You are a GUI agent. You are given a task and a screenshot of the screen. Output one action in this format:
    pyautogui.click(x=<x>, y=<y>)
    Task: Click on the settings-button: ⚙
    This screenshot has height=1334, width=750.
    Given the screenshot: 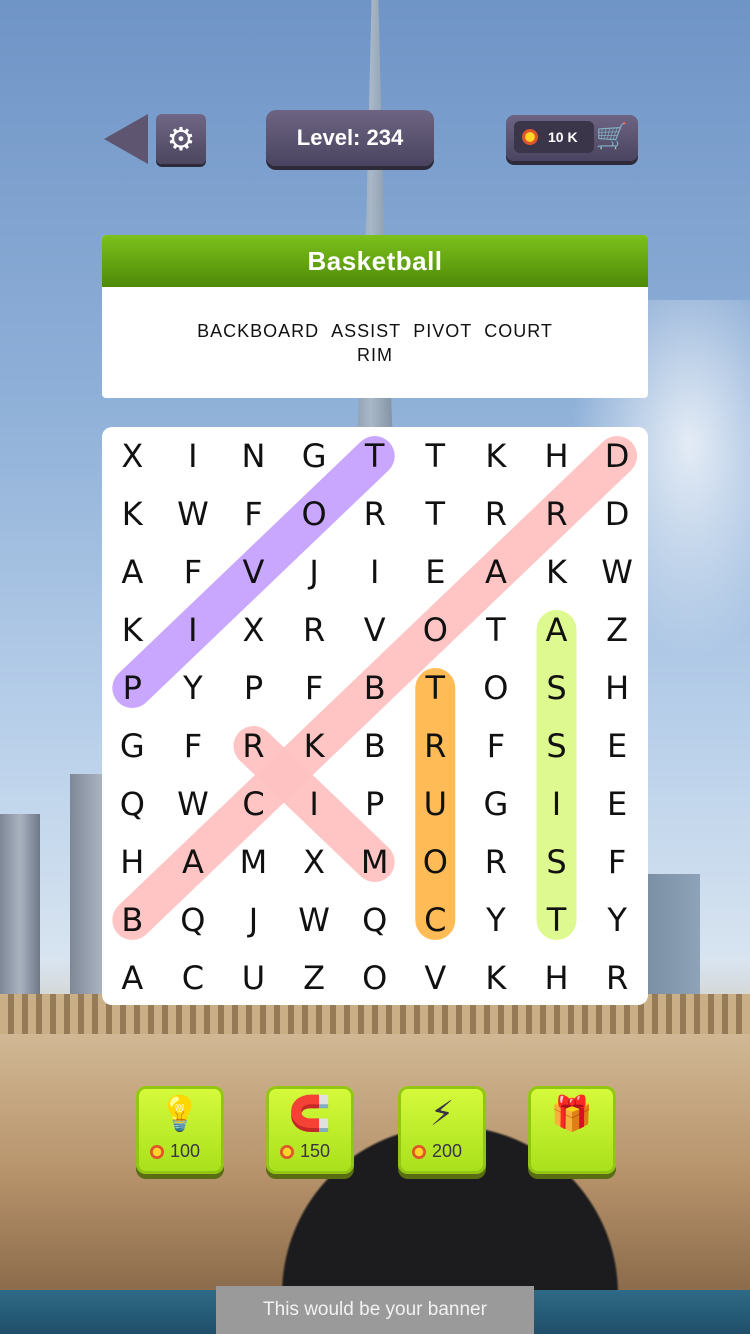 What is the action you would take?
    pyautogui.click(x=181, y=139)
    